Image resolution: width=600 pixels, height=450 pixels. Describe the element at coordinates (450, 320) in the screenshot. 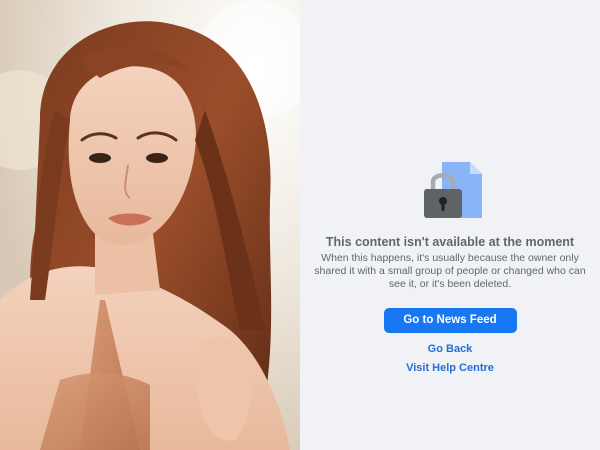

I see `go-to-news-feed-button: Go to News Feed` at that location.